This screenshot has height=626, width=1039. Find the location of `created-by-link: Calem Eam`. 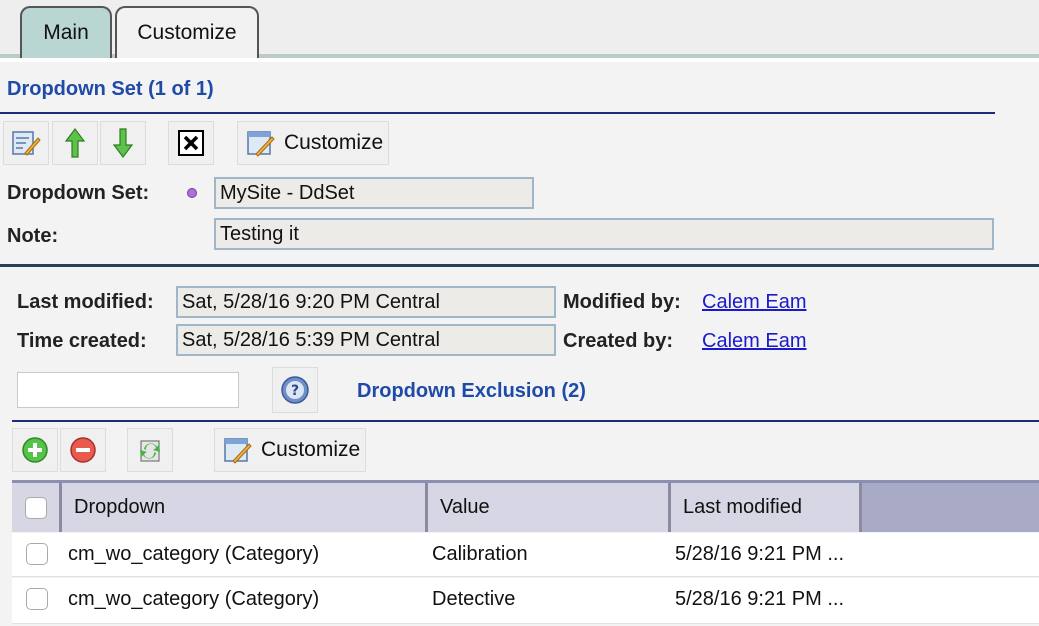

created-by-link: Calem Eam is located at coordinates (754, 341).